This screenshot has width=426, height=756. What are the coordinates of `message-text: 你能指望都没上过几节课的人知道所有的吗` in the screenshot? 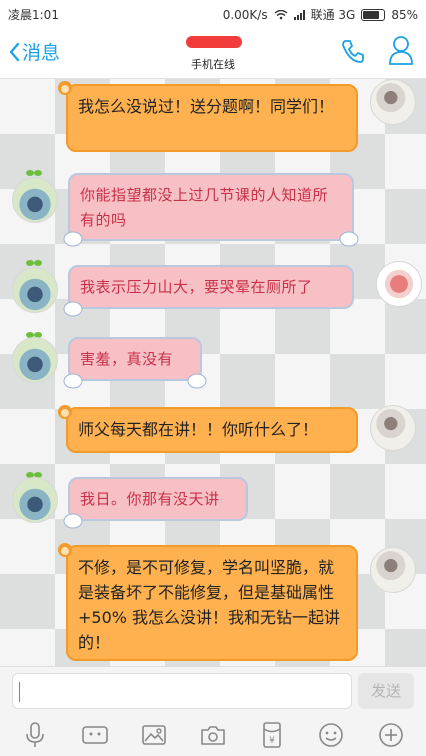 It's located at (204, 207).